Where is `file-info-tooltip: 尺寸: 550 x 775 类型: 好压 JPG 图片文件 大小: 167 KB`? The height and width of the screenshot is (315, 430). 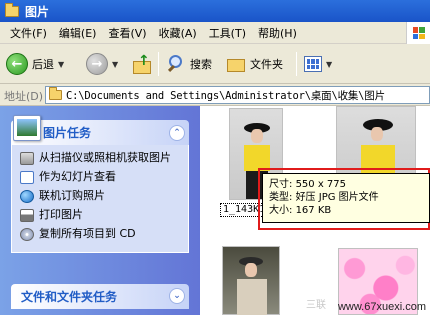
file-info-tooltip: 尺寸: 550 x 775 类型: 好压 JPG 图片文件 大小: 167 KB is located at coordinates (346, 198).